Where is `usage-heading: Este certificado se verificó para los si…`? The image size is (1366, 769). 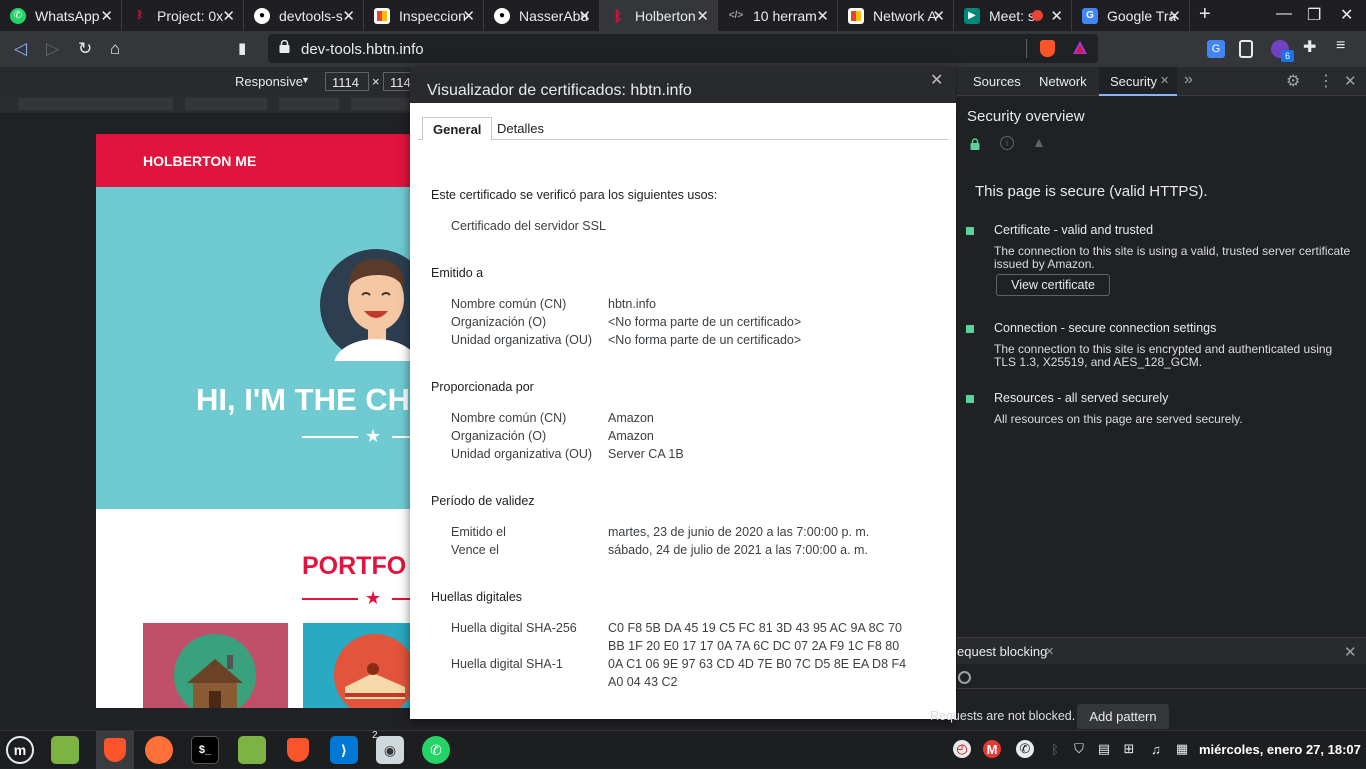
usage-heading: Este certificado se verificó para los si… is located at coordinates (574, 195).